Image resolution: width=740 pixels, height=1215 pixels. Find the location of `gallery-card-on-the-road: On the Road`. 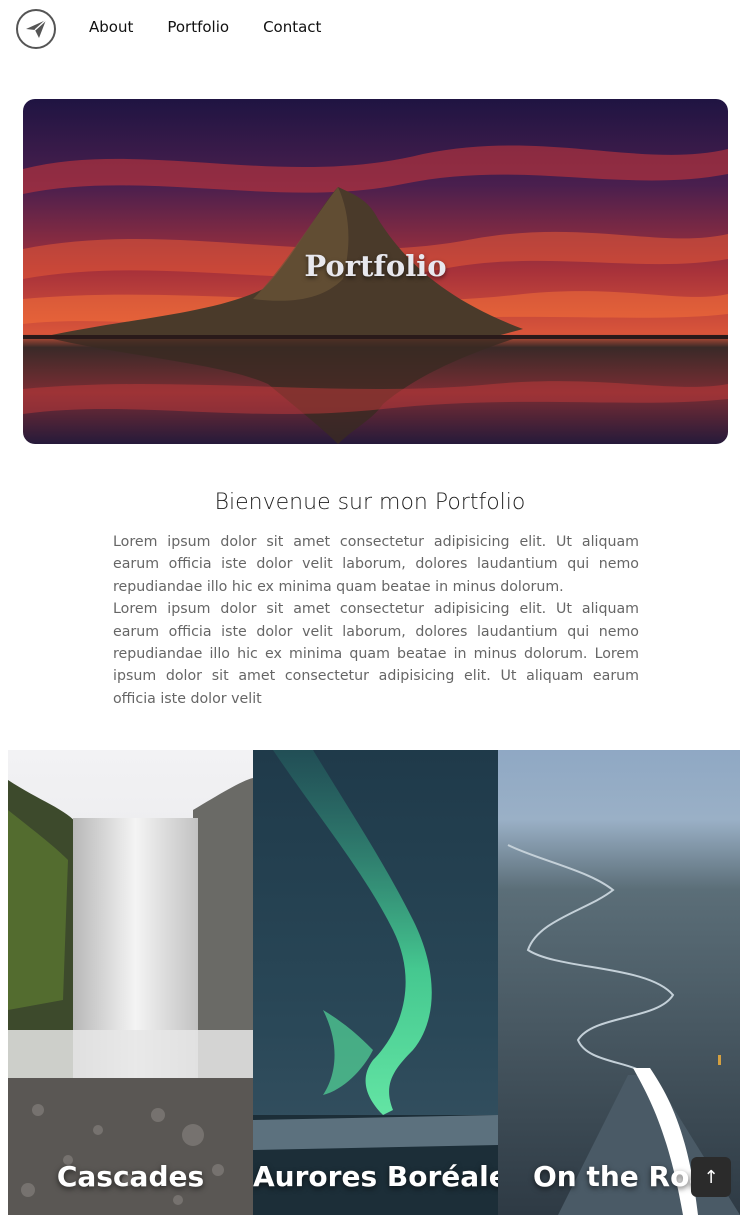

gallery-card-on-the-road: On the Road is located at coordinates (619, 982).